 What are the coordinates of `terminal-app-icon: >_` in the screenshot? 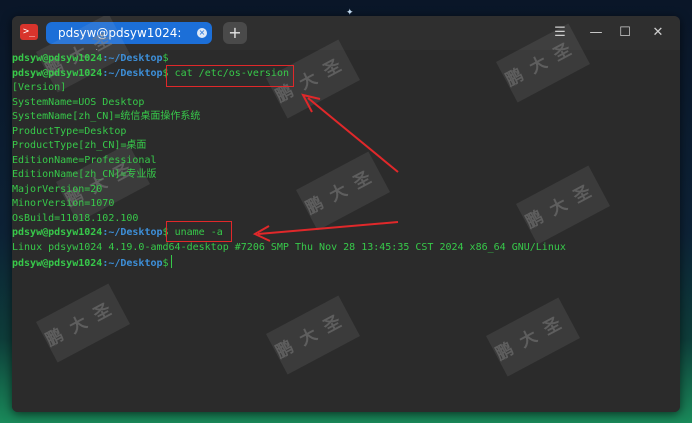 It's located at (29, 32).